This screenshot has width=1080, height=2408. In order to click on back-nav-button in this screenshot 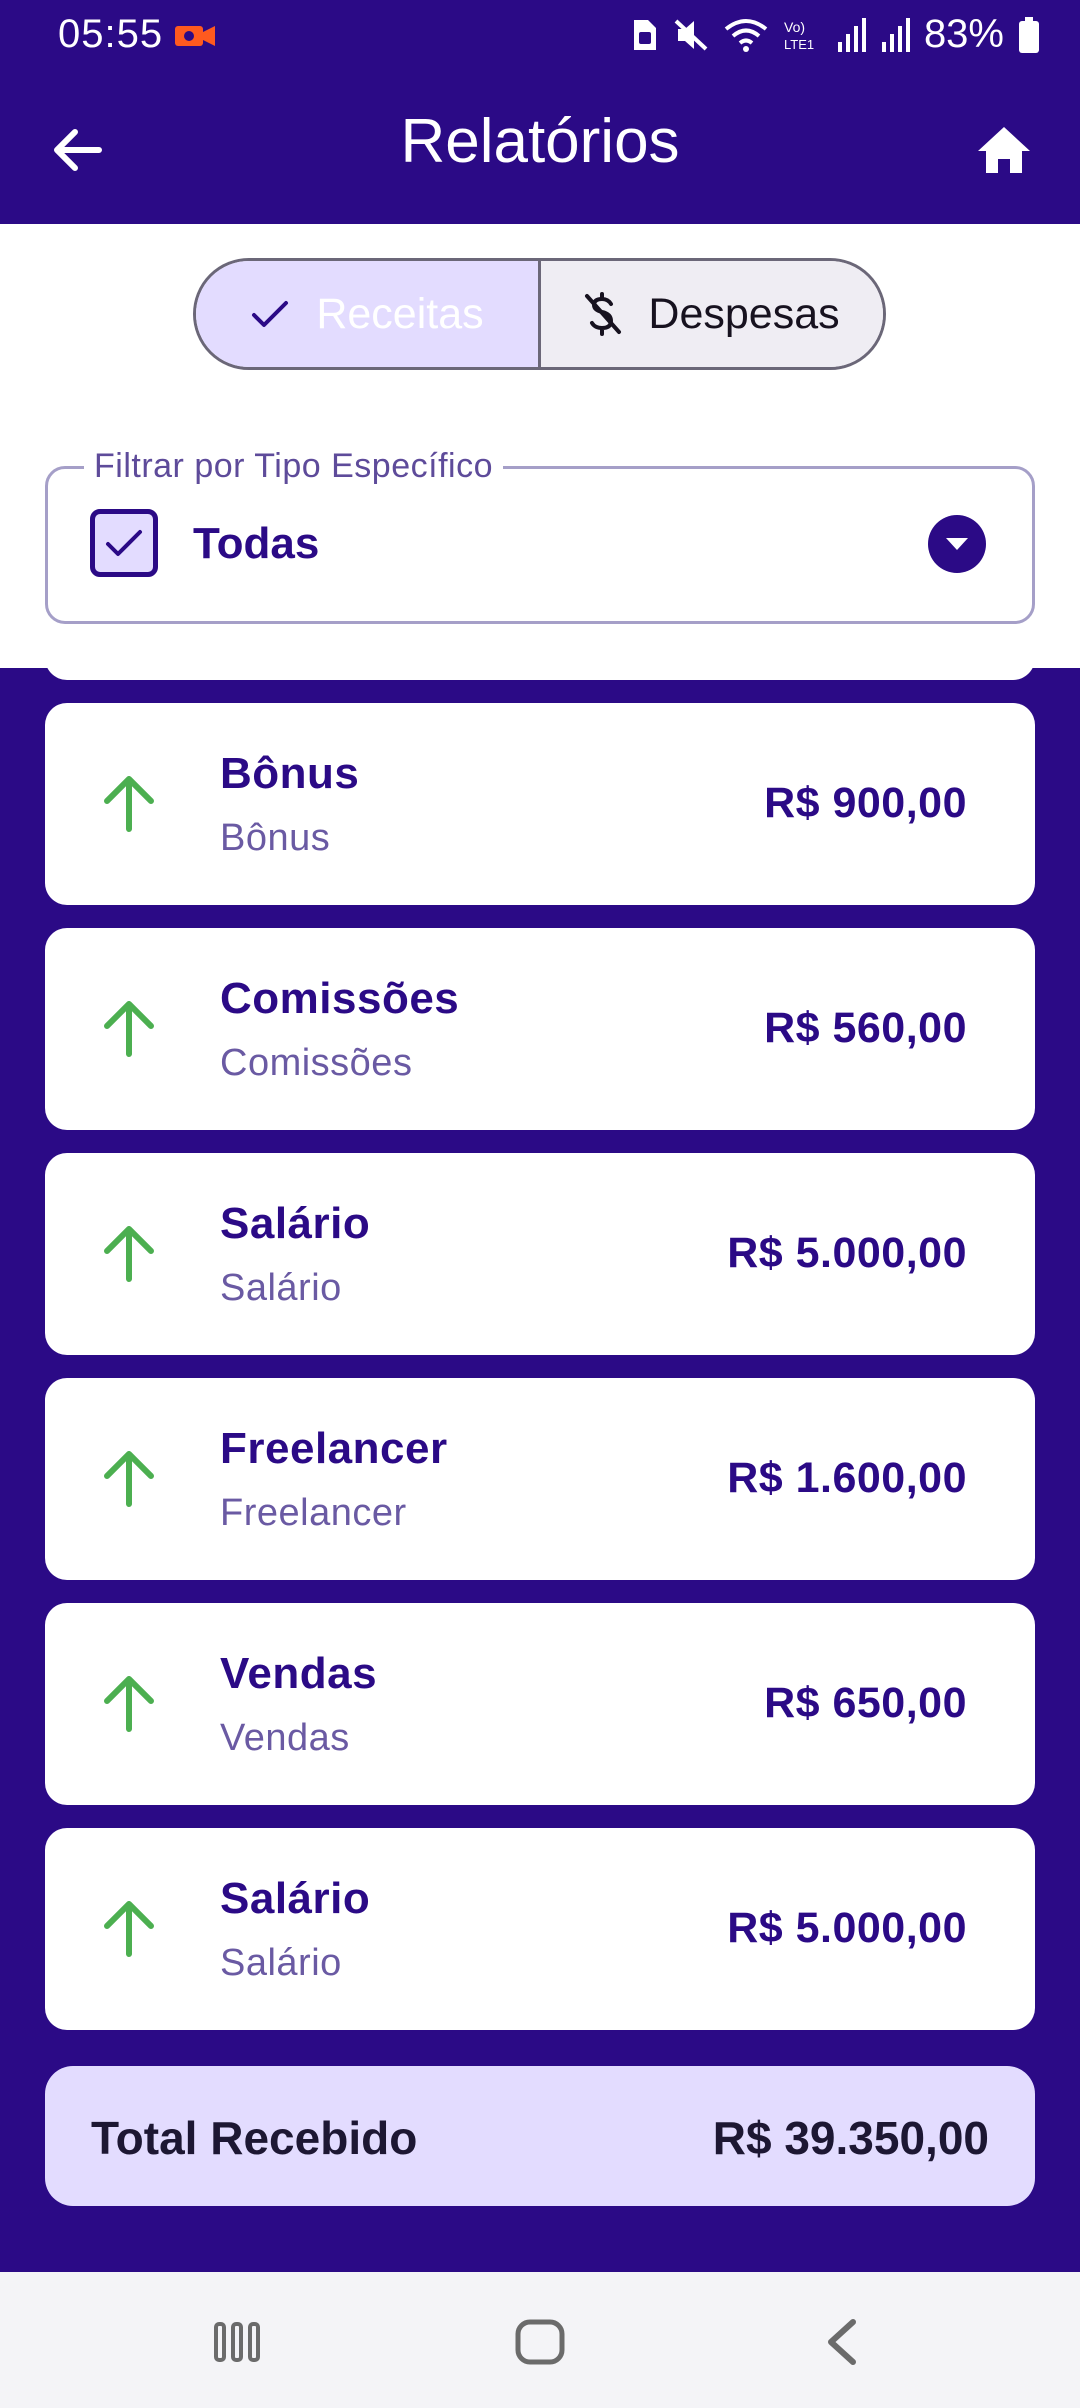, I will do `click(843, 2342)`.